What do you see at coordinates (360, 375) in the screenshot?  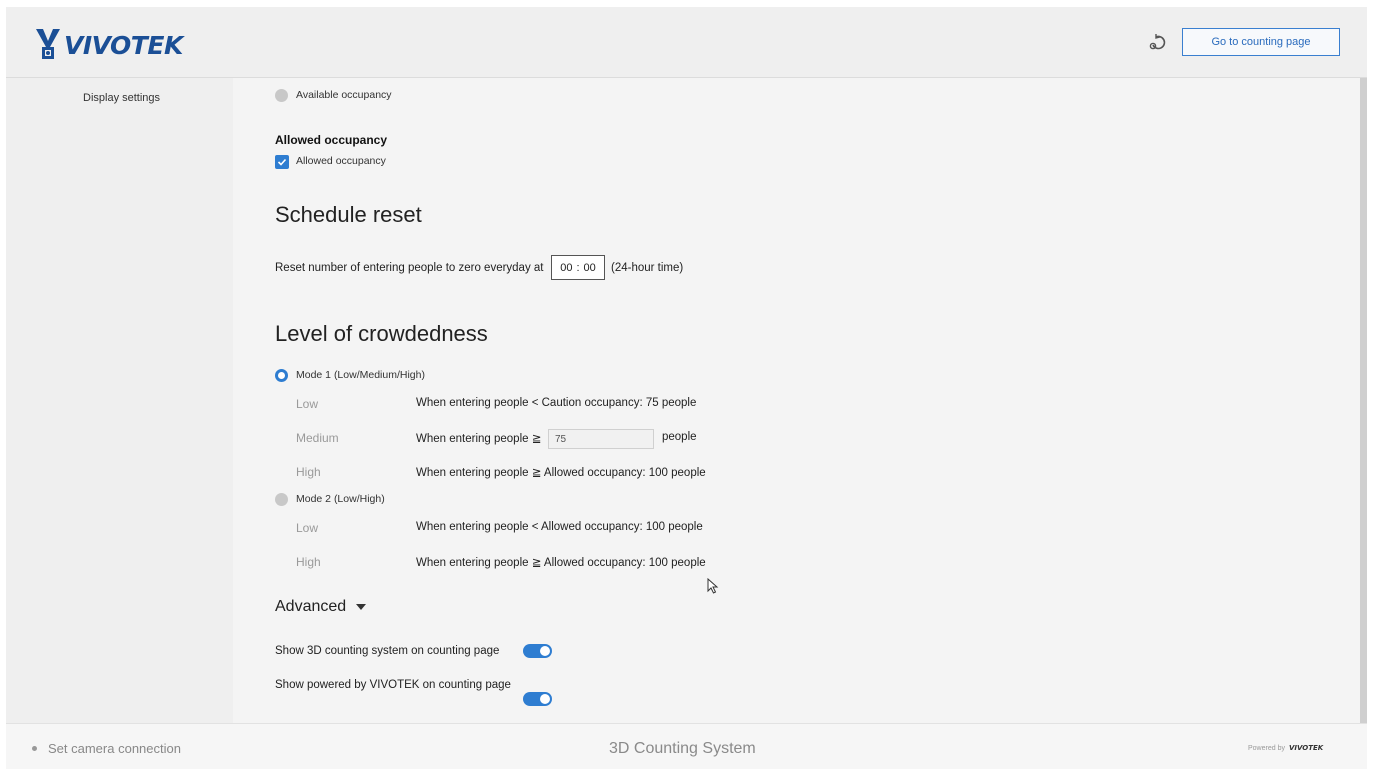 I see `mode1-label: Mode 1 (Low/Medium/High)` at bounding box center [360, 375].